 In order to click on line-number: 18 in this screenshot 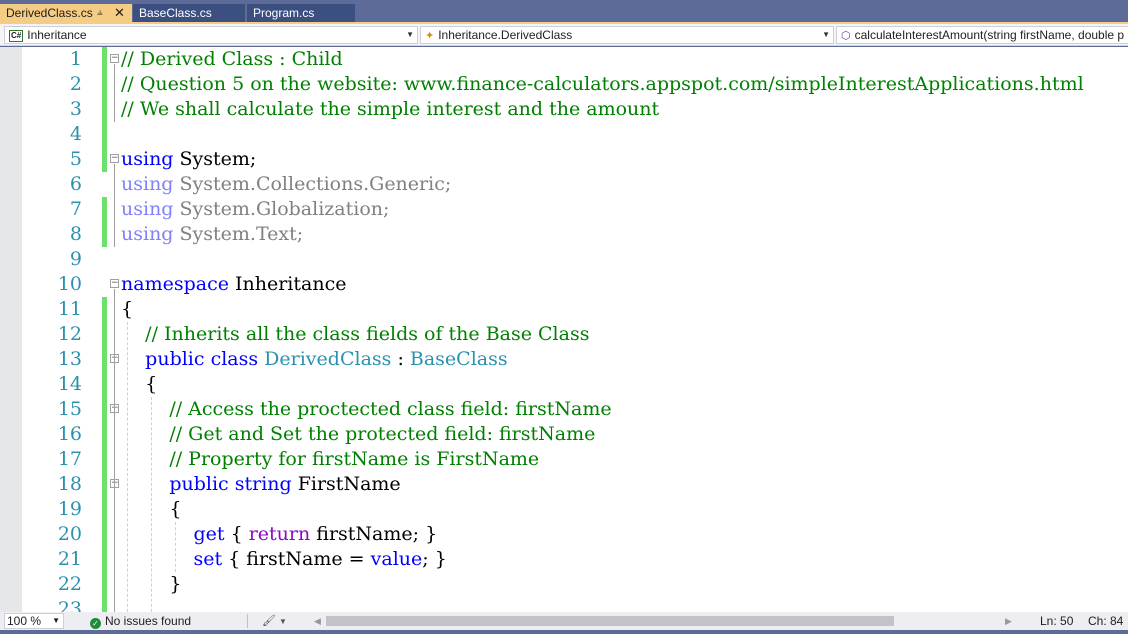, I will do `click(69, 484)`.